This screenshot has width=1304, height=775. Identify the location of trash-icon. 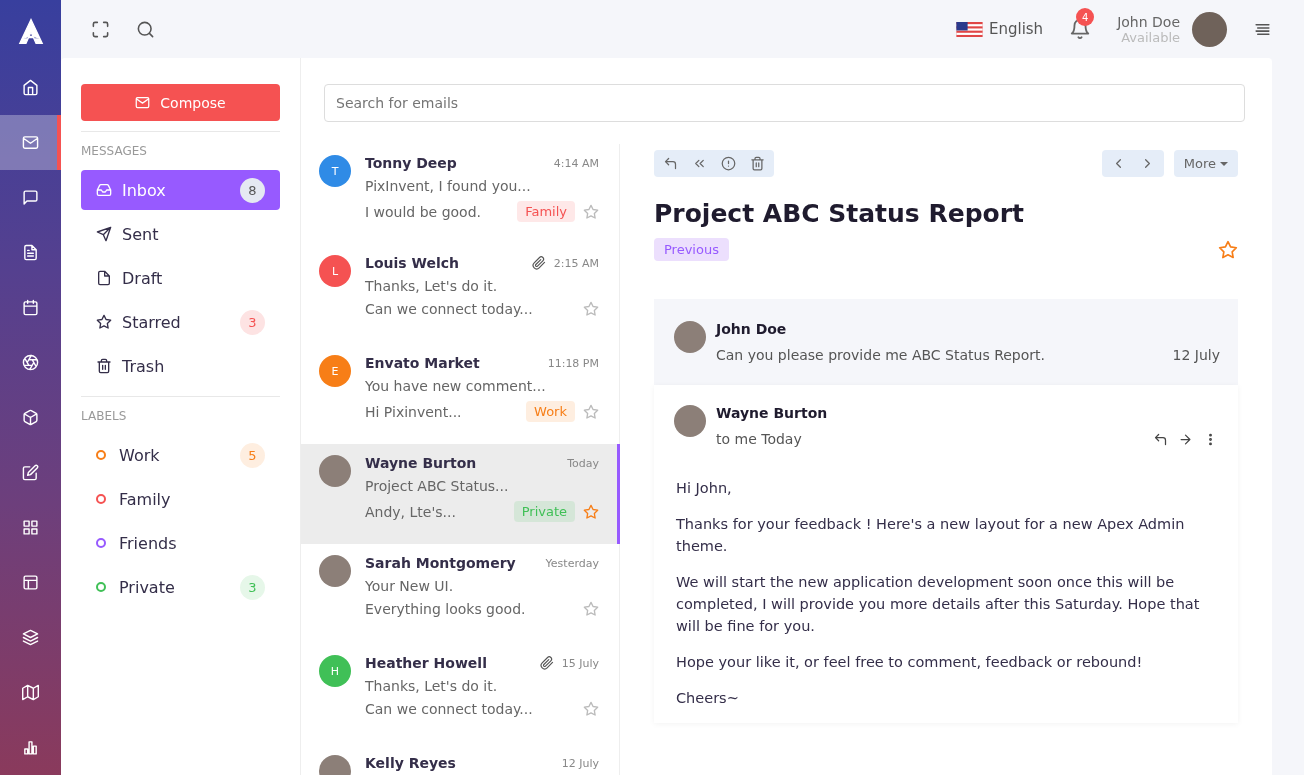
(757, 163).